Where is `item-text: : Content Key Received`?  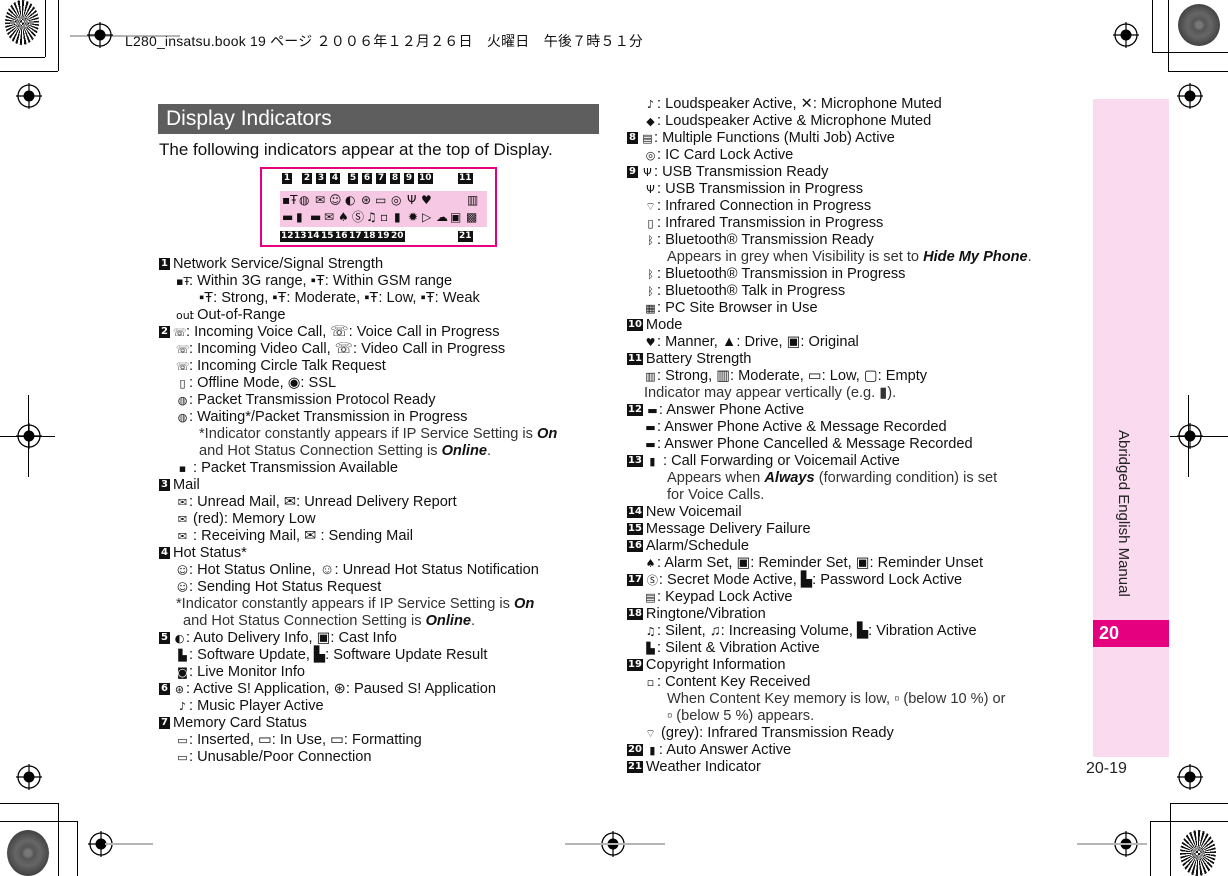
item-text: : Content Key Received is located at coordinates (734, 682).